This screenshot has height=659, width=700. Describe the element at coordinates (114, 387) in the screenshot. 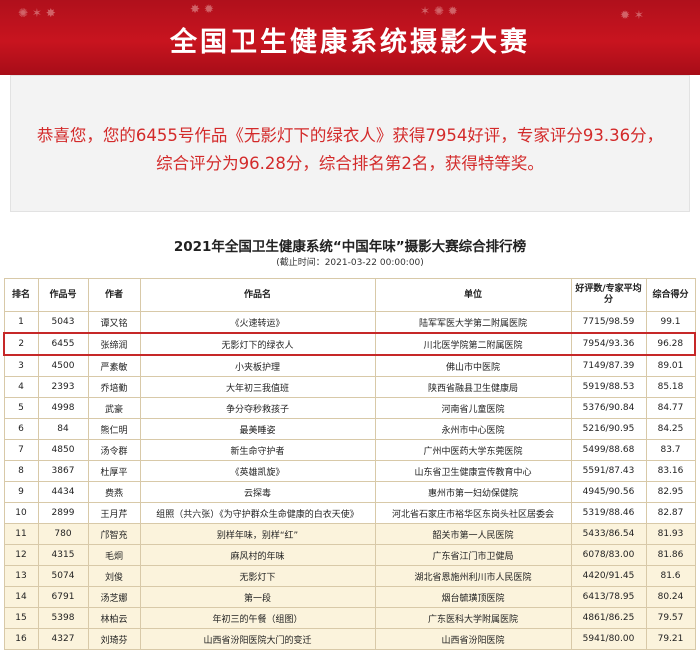

I see `cell-author: 乔培勤` at that location.